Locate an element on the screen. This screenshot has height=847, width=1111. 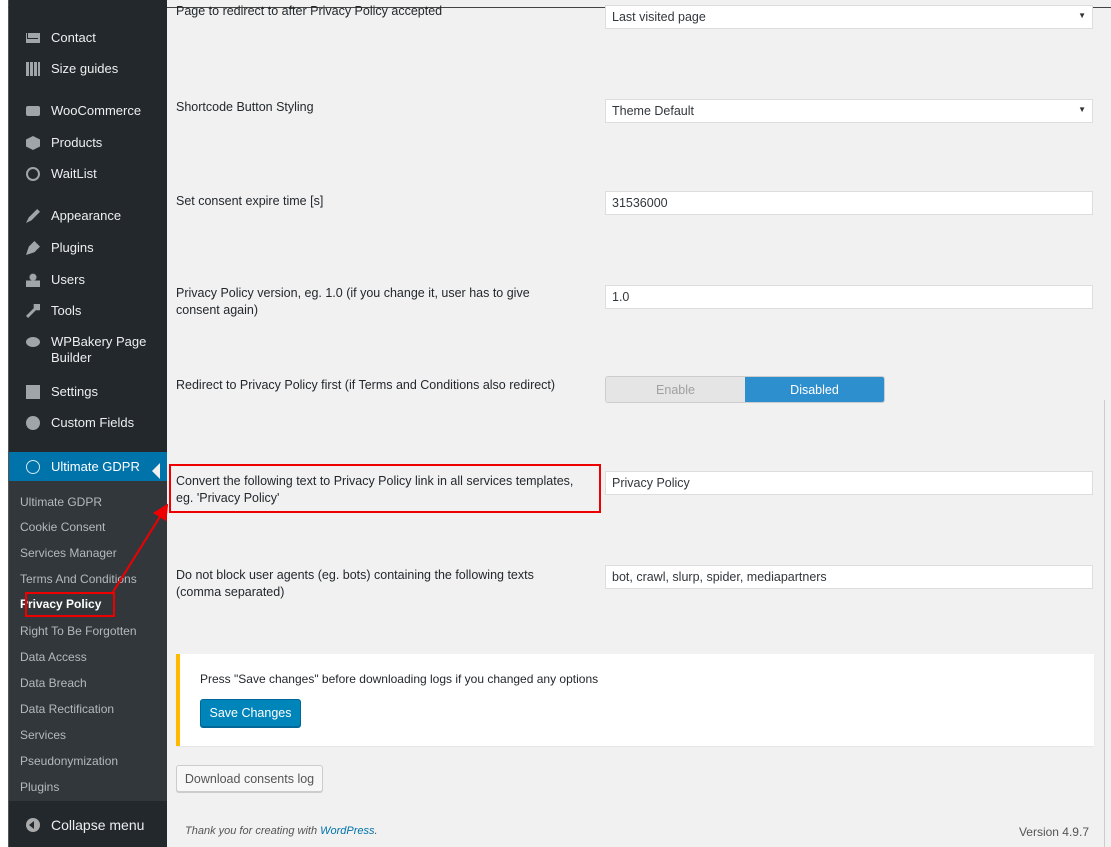
sidebar-item-products: Products is located at coordinates (88, 143).